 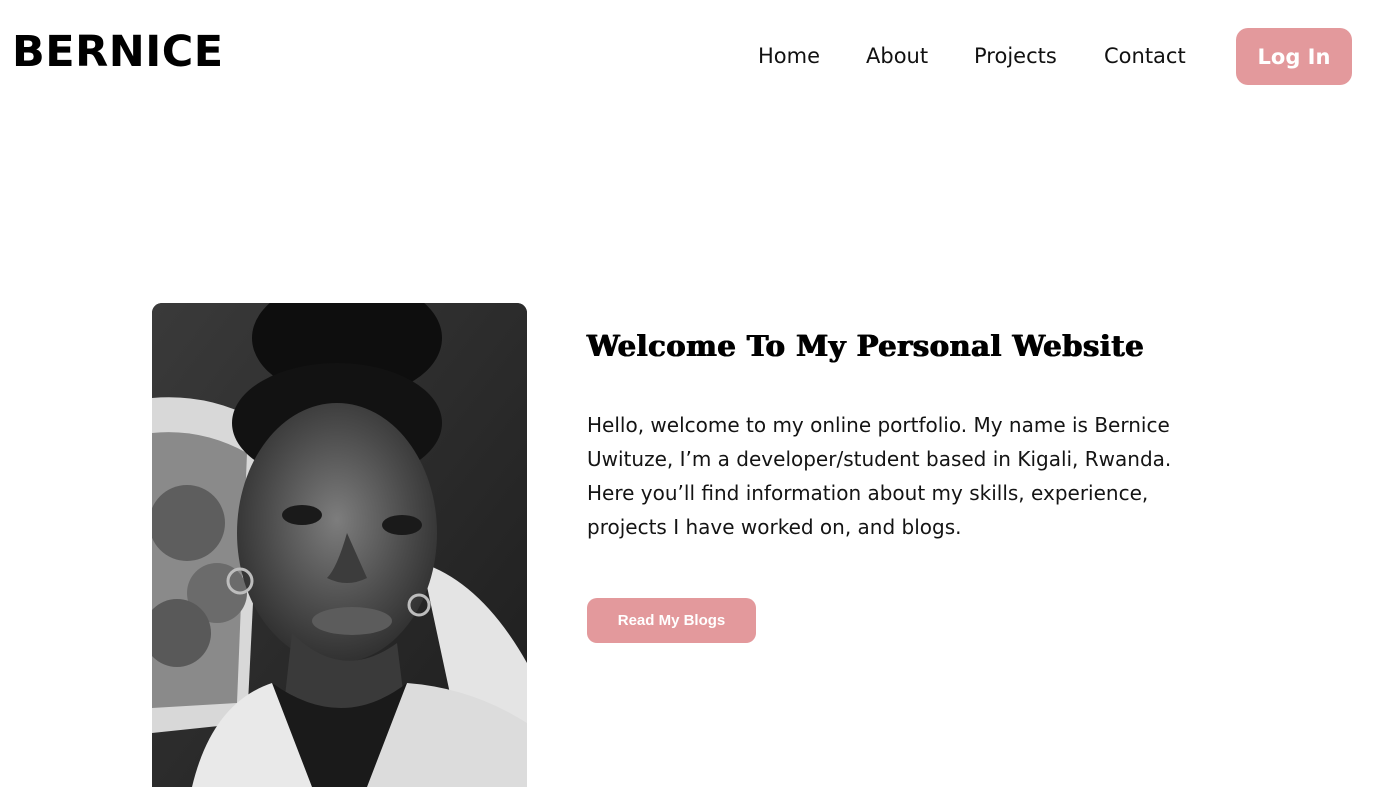 What do you see at coordinates (789, 56) in the screenshot?
I see `nav-home-link: Home` at bounding box center [789, 56].